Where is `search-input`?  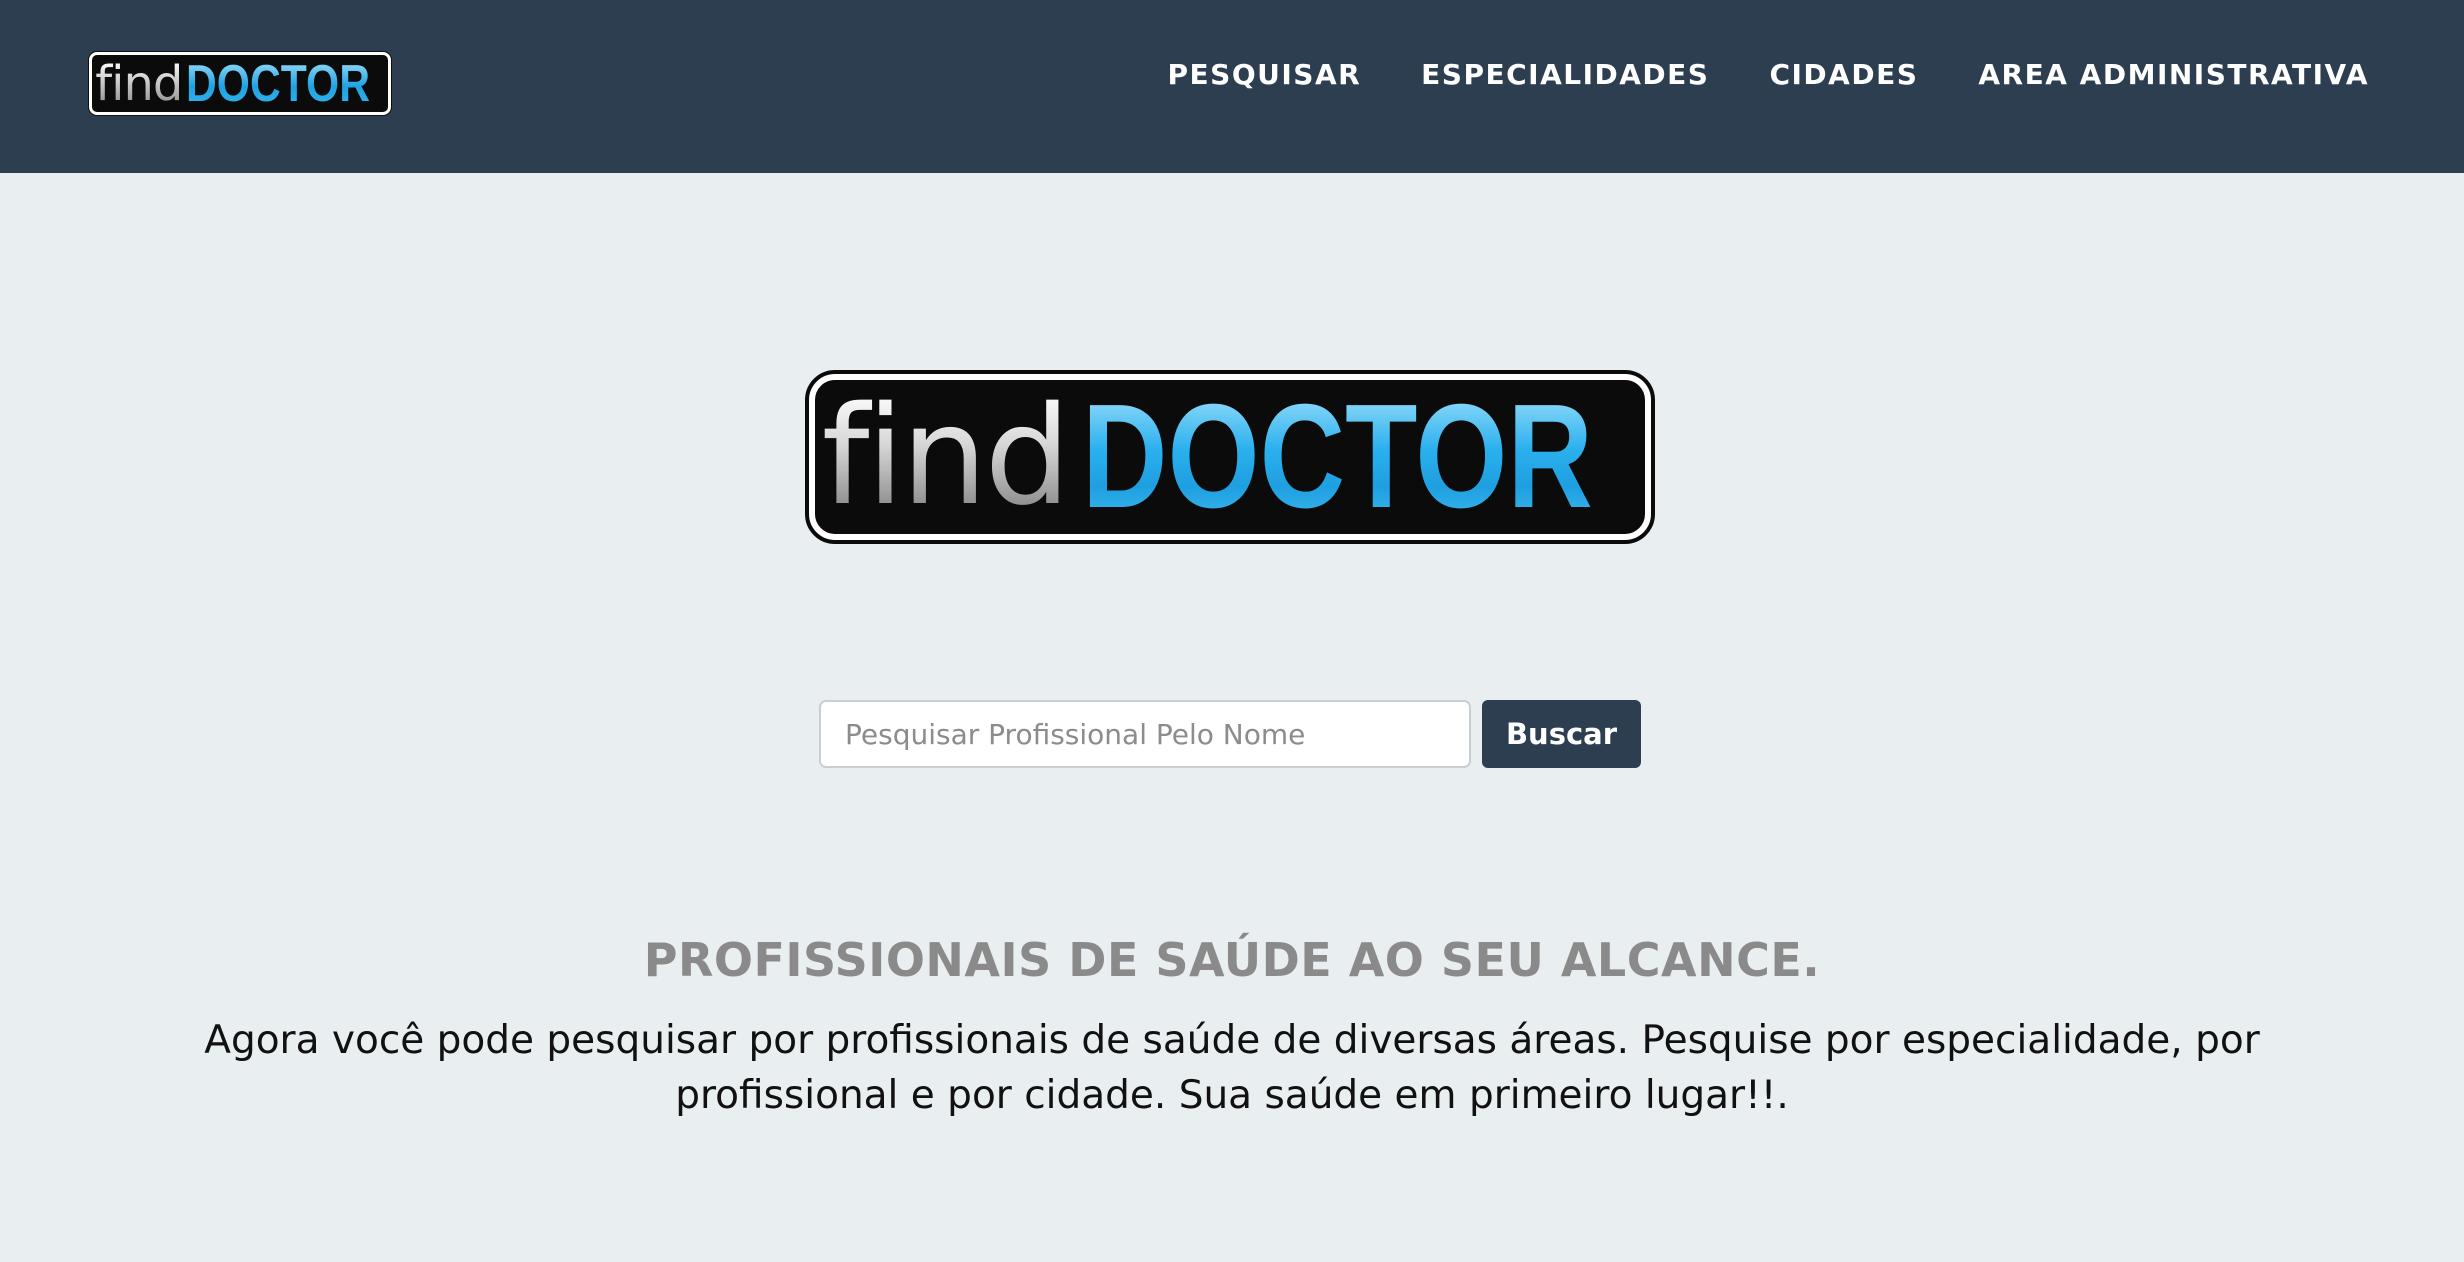
search-input is located at coordinates (1145, 734).